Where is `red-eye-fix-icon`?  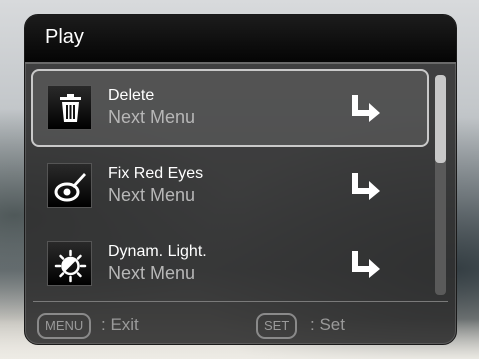 red-eye-fix-icon is located at coordinates (69, 185).